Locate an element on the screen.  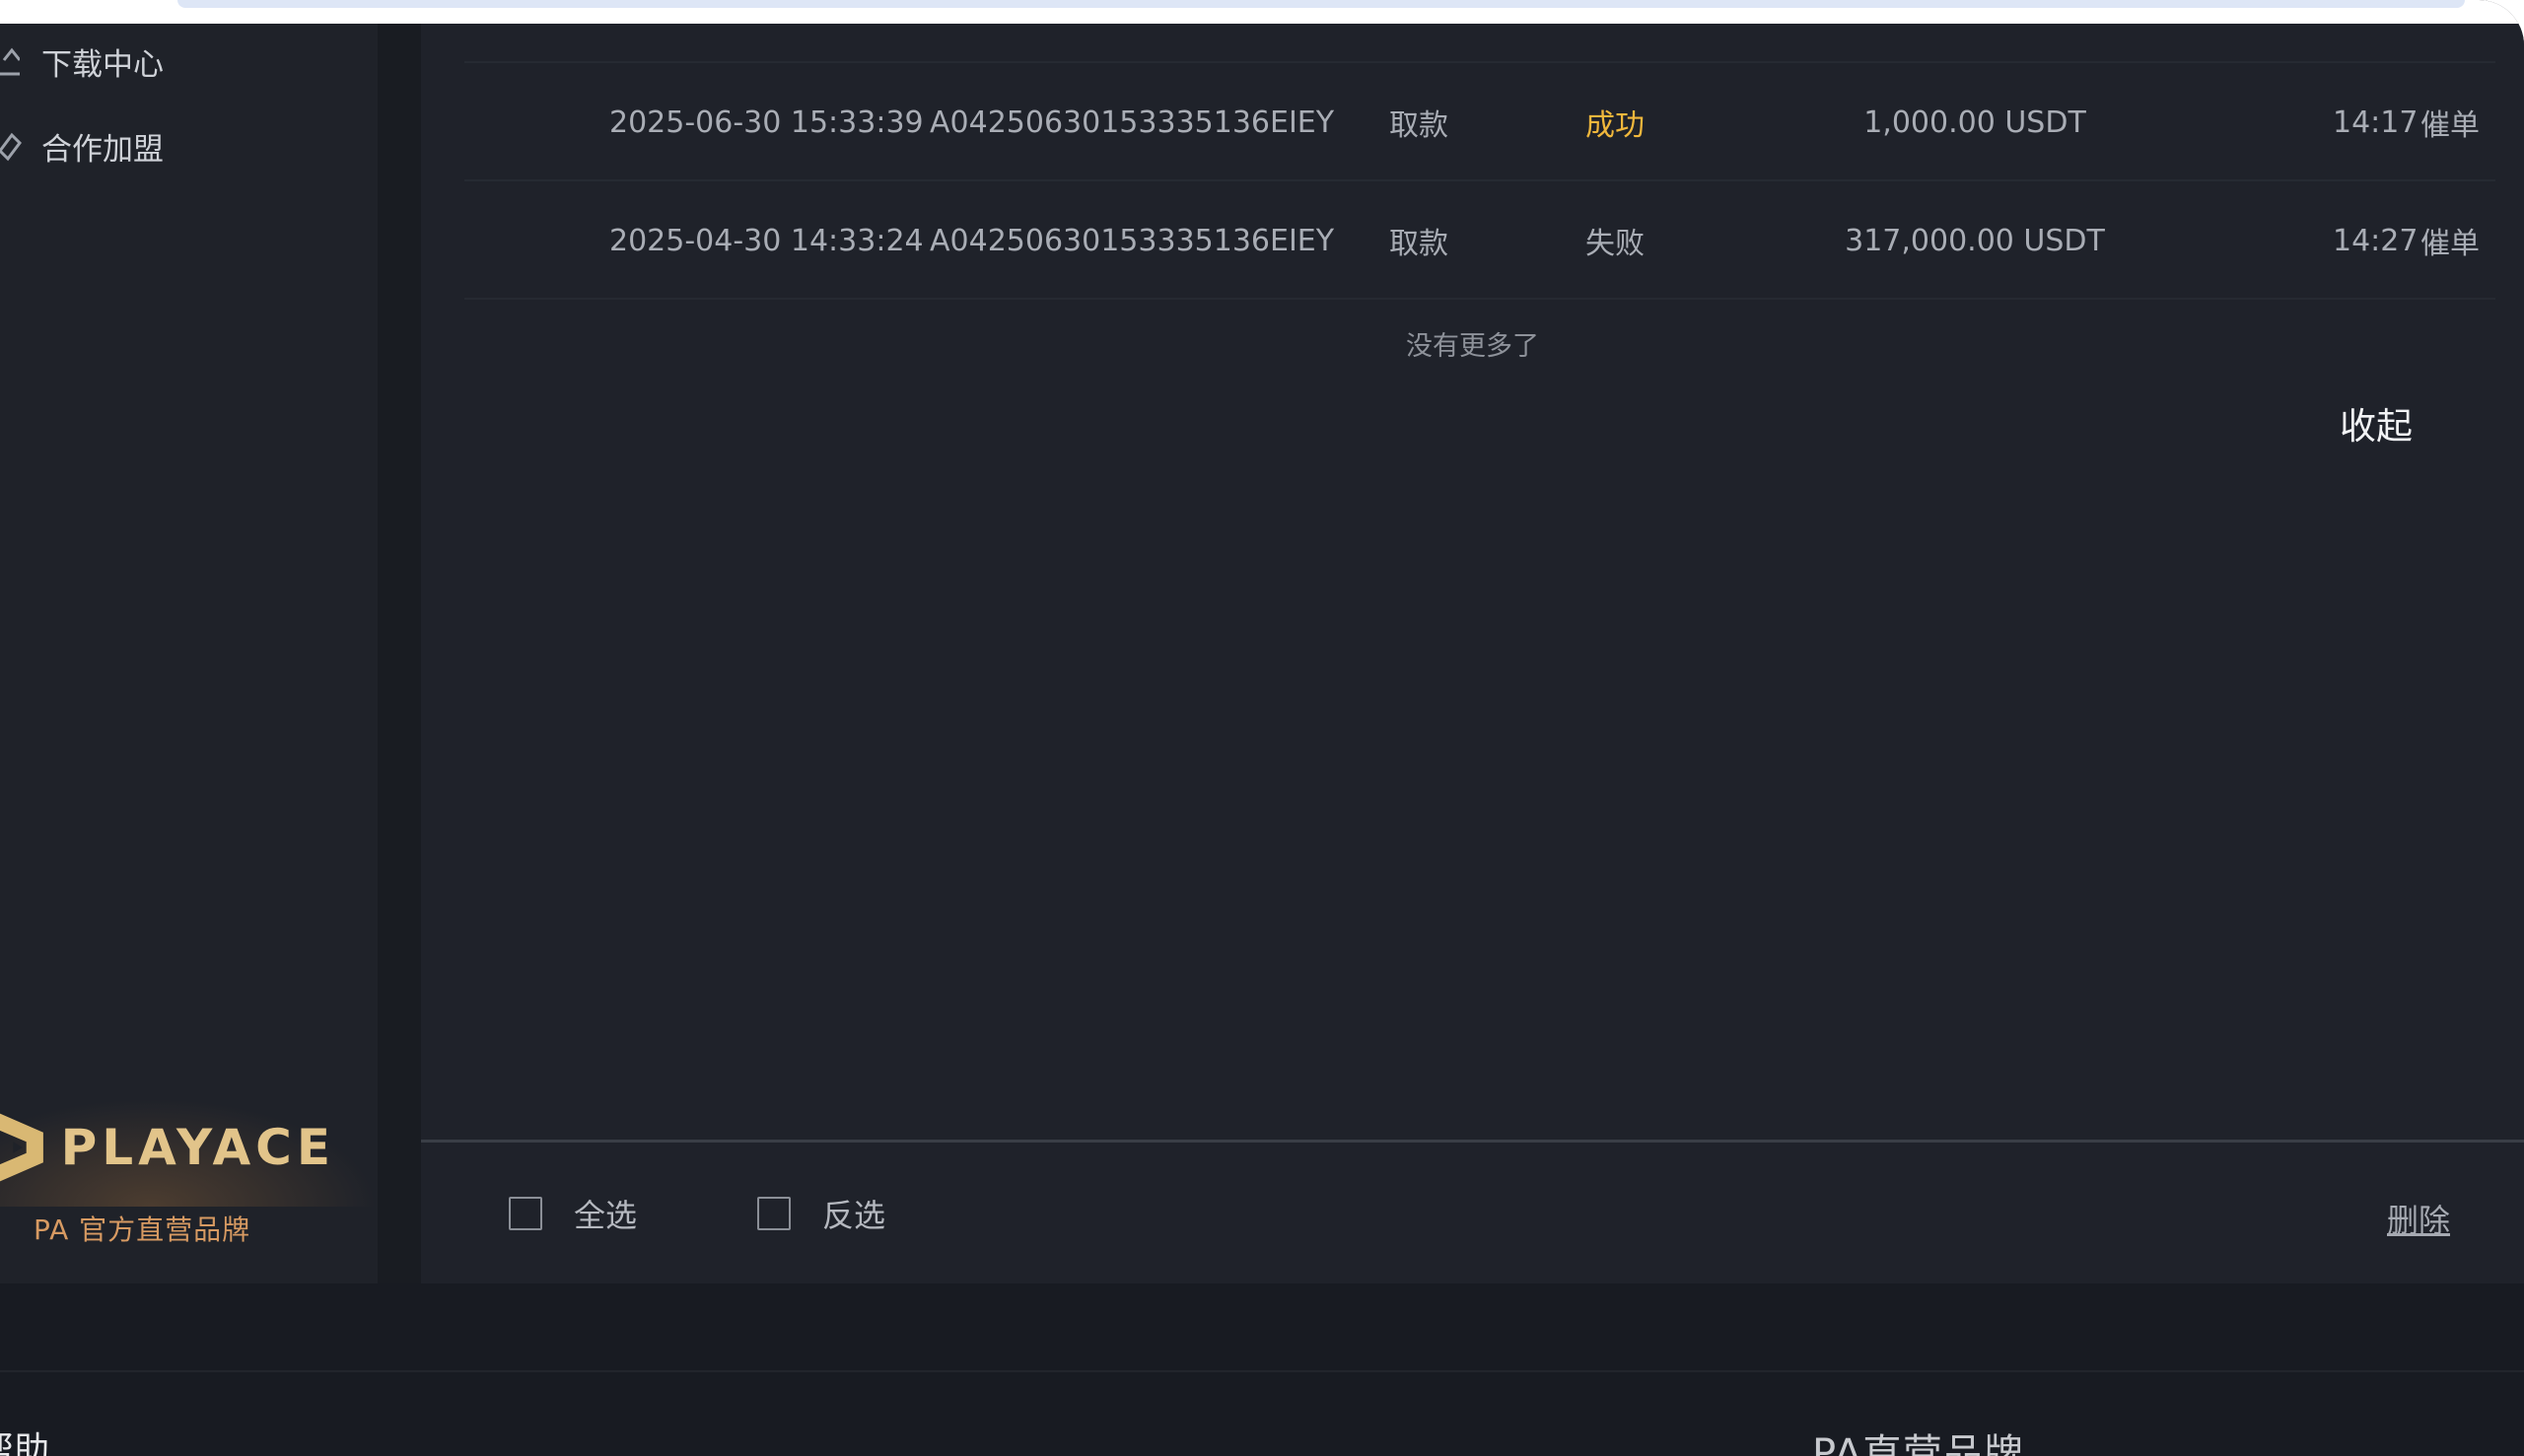
collapse-button: 收起 is located at coordinates (2376, 423).